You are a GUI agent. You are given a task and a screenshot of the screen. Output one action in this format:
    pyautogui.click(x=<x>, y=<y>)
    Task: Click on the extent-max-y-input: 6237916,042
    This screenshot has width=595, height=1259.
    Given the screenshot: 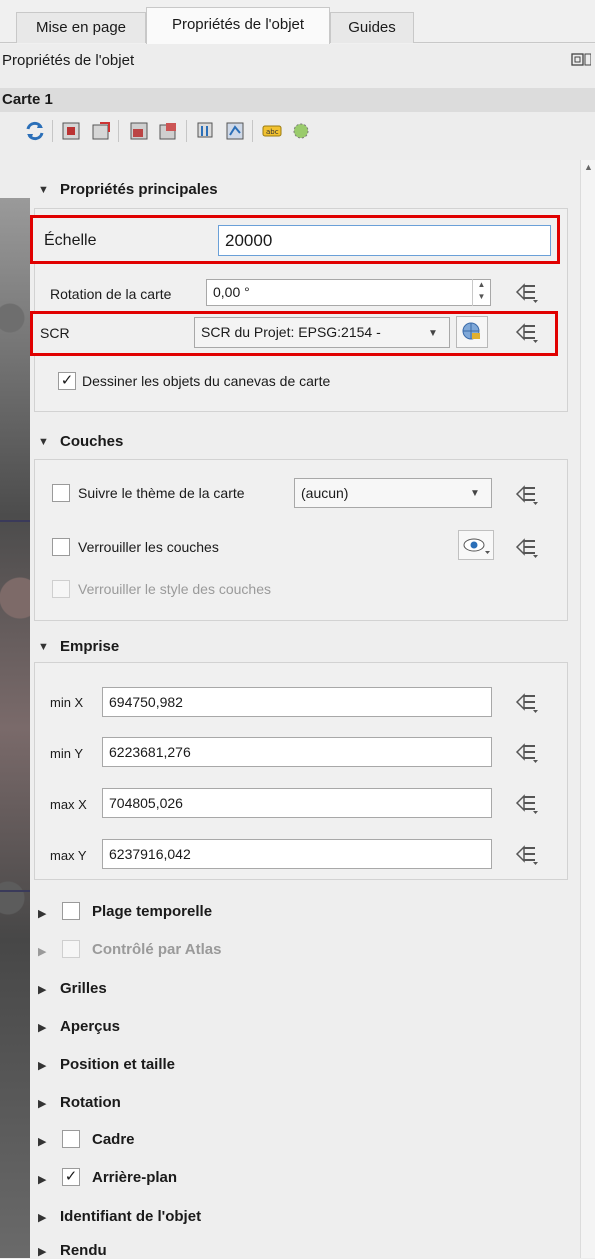 What is the action you would take?
    pyautogui.click(x=297, y=854)
    